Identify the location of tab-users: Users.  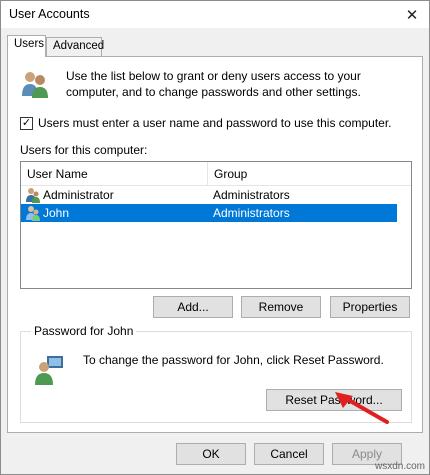
(26, 46).